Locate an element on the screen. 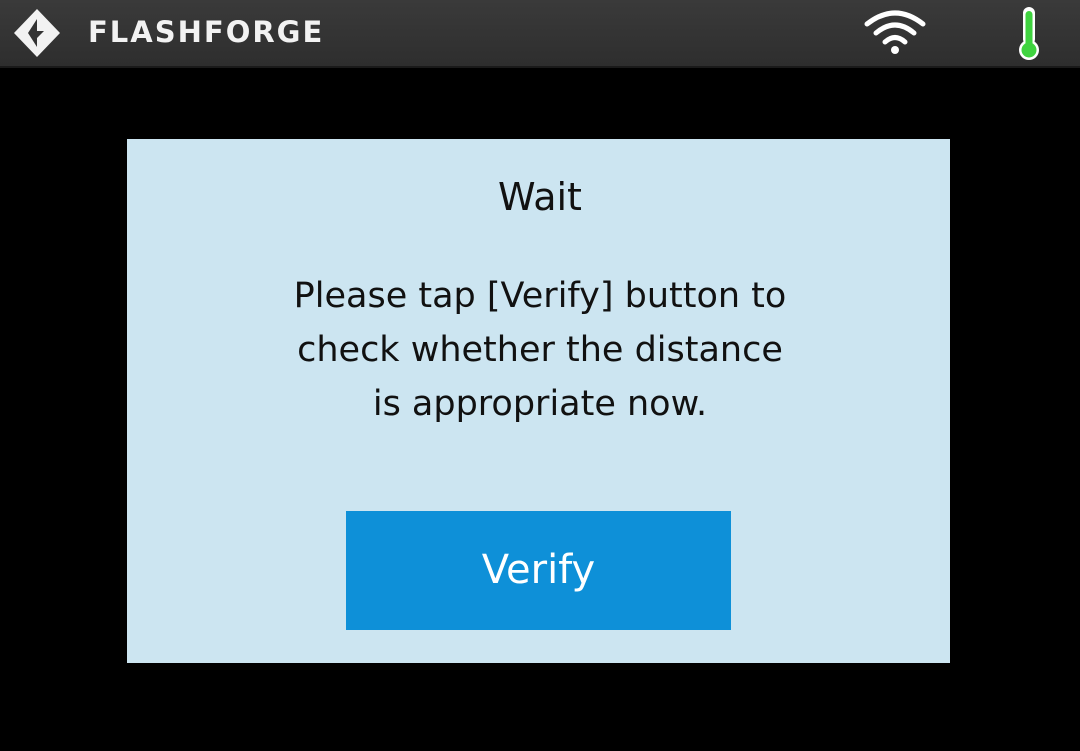  top-status-bar: FLASHFORGE is located at coordinates (540, 34).